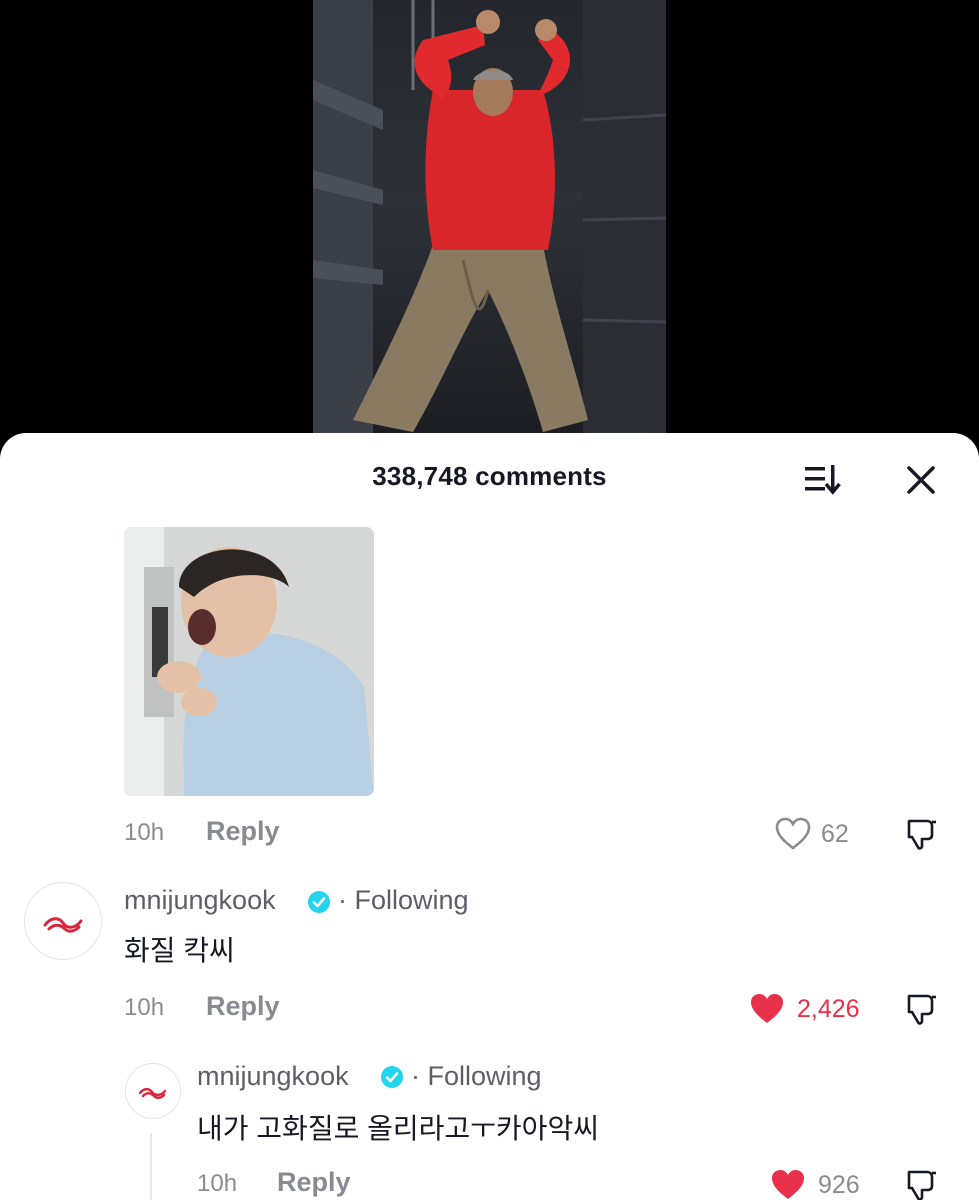 The height and width of the screenshot is (1200, 979). What do you see at coordinates (179, 950) in the screenshot?
I see `comment-2-text: 화질 칵씨` at bounding box center [179, 950].